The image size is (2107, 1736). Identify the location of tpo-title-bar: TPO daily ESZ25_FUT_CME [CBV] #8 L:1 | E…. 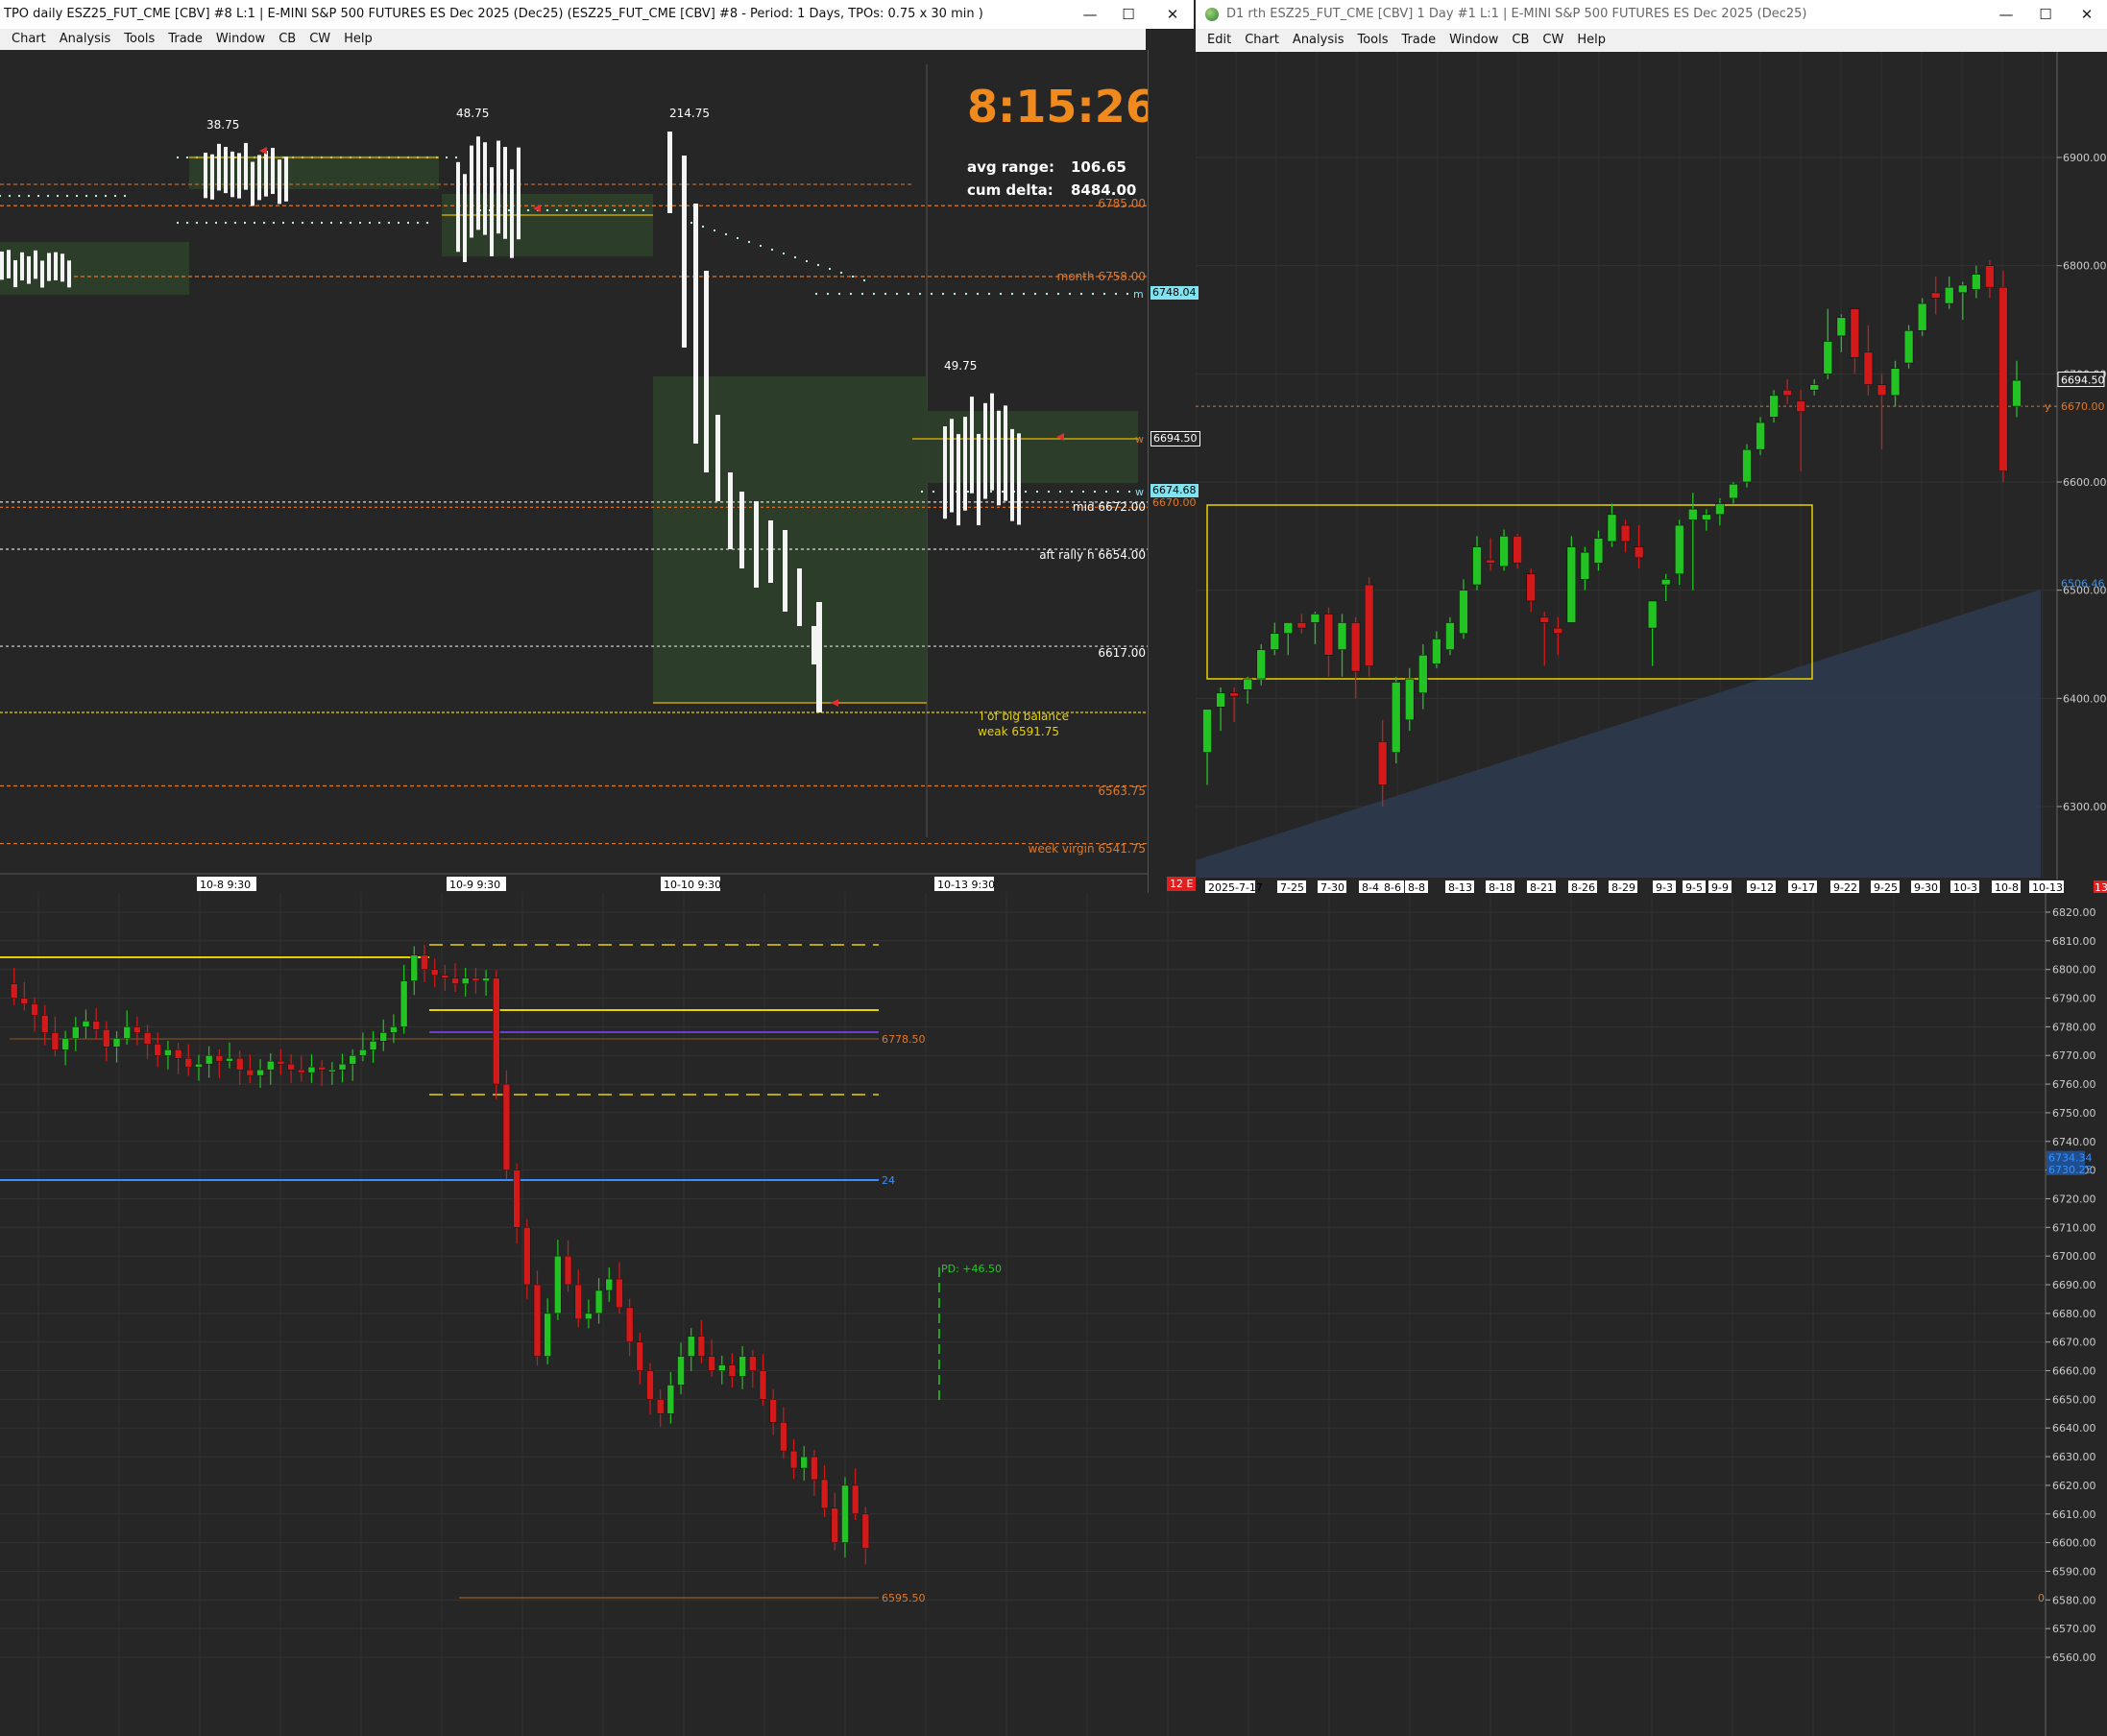
(597, 14).